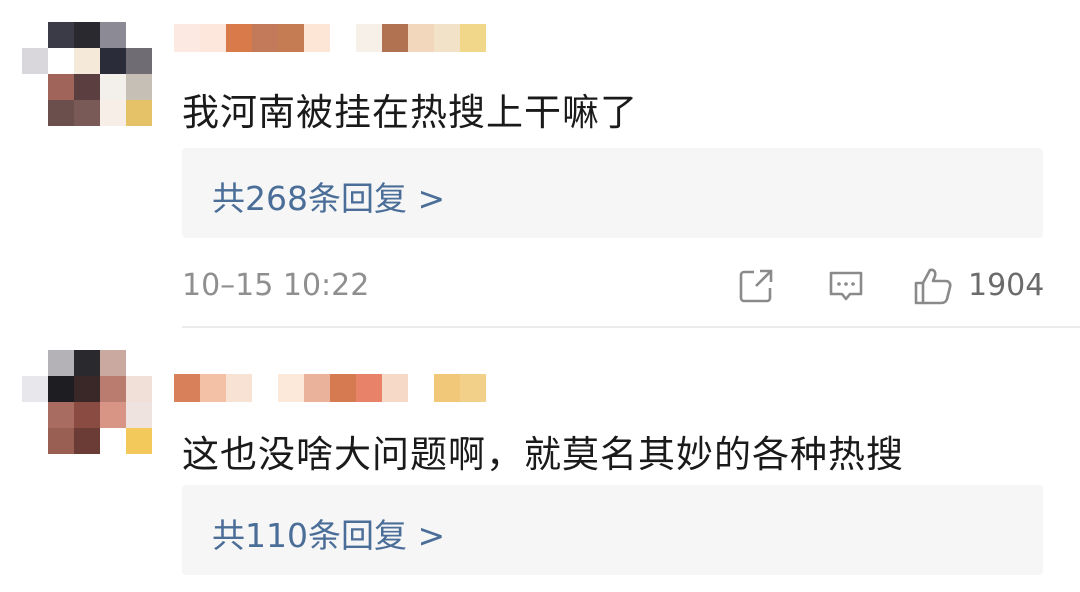  I want to click on comment-text: 这也没啥大问题啊，就莫名其妙的各种热搜, so click(543, 454).